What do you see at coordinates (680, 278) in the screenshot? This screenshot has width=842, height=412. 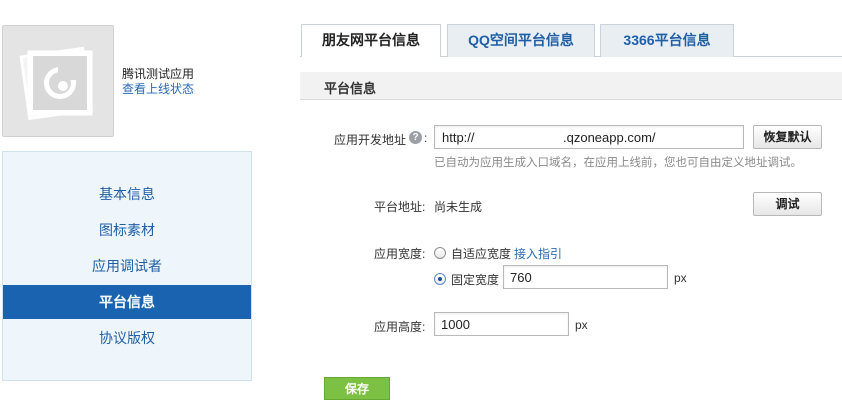 I see `width-unit: px` at bounding box center [680, 278].